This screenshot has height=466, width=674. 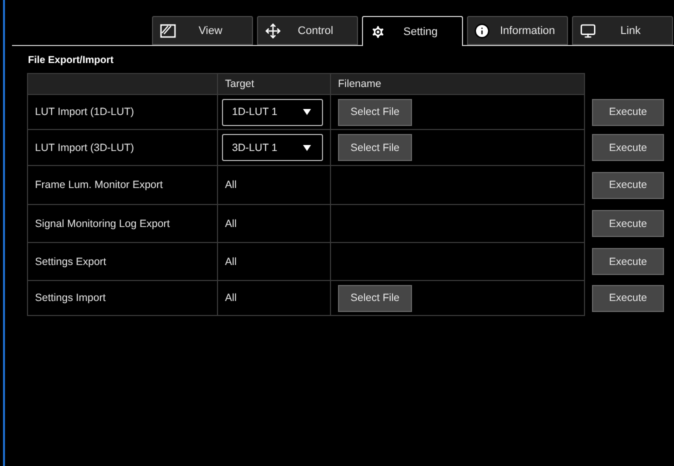 I want to click on tab: Setting, so click(x=412, y=31).